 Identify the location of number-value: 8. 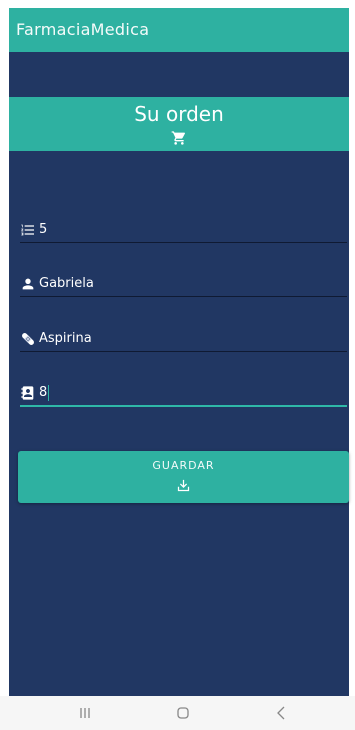
(44, 393).